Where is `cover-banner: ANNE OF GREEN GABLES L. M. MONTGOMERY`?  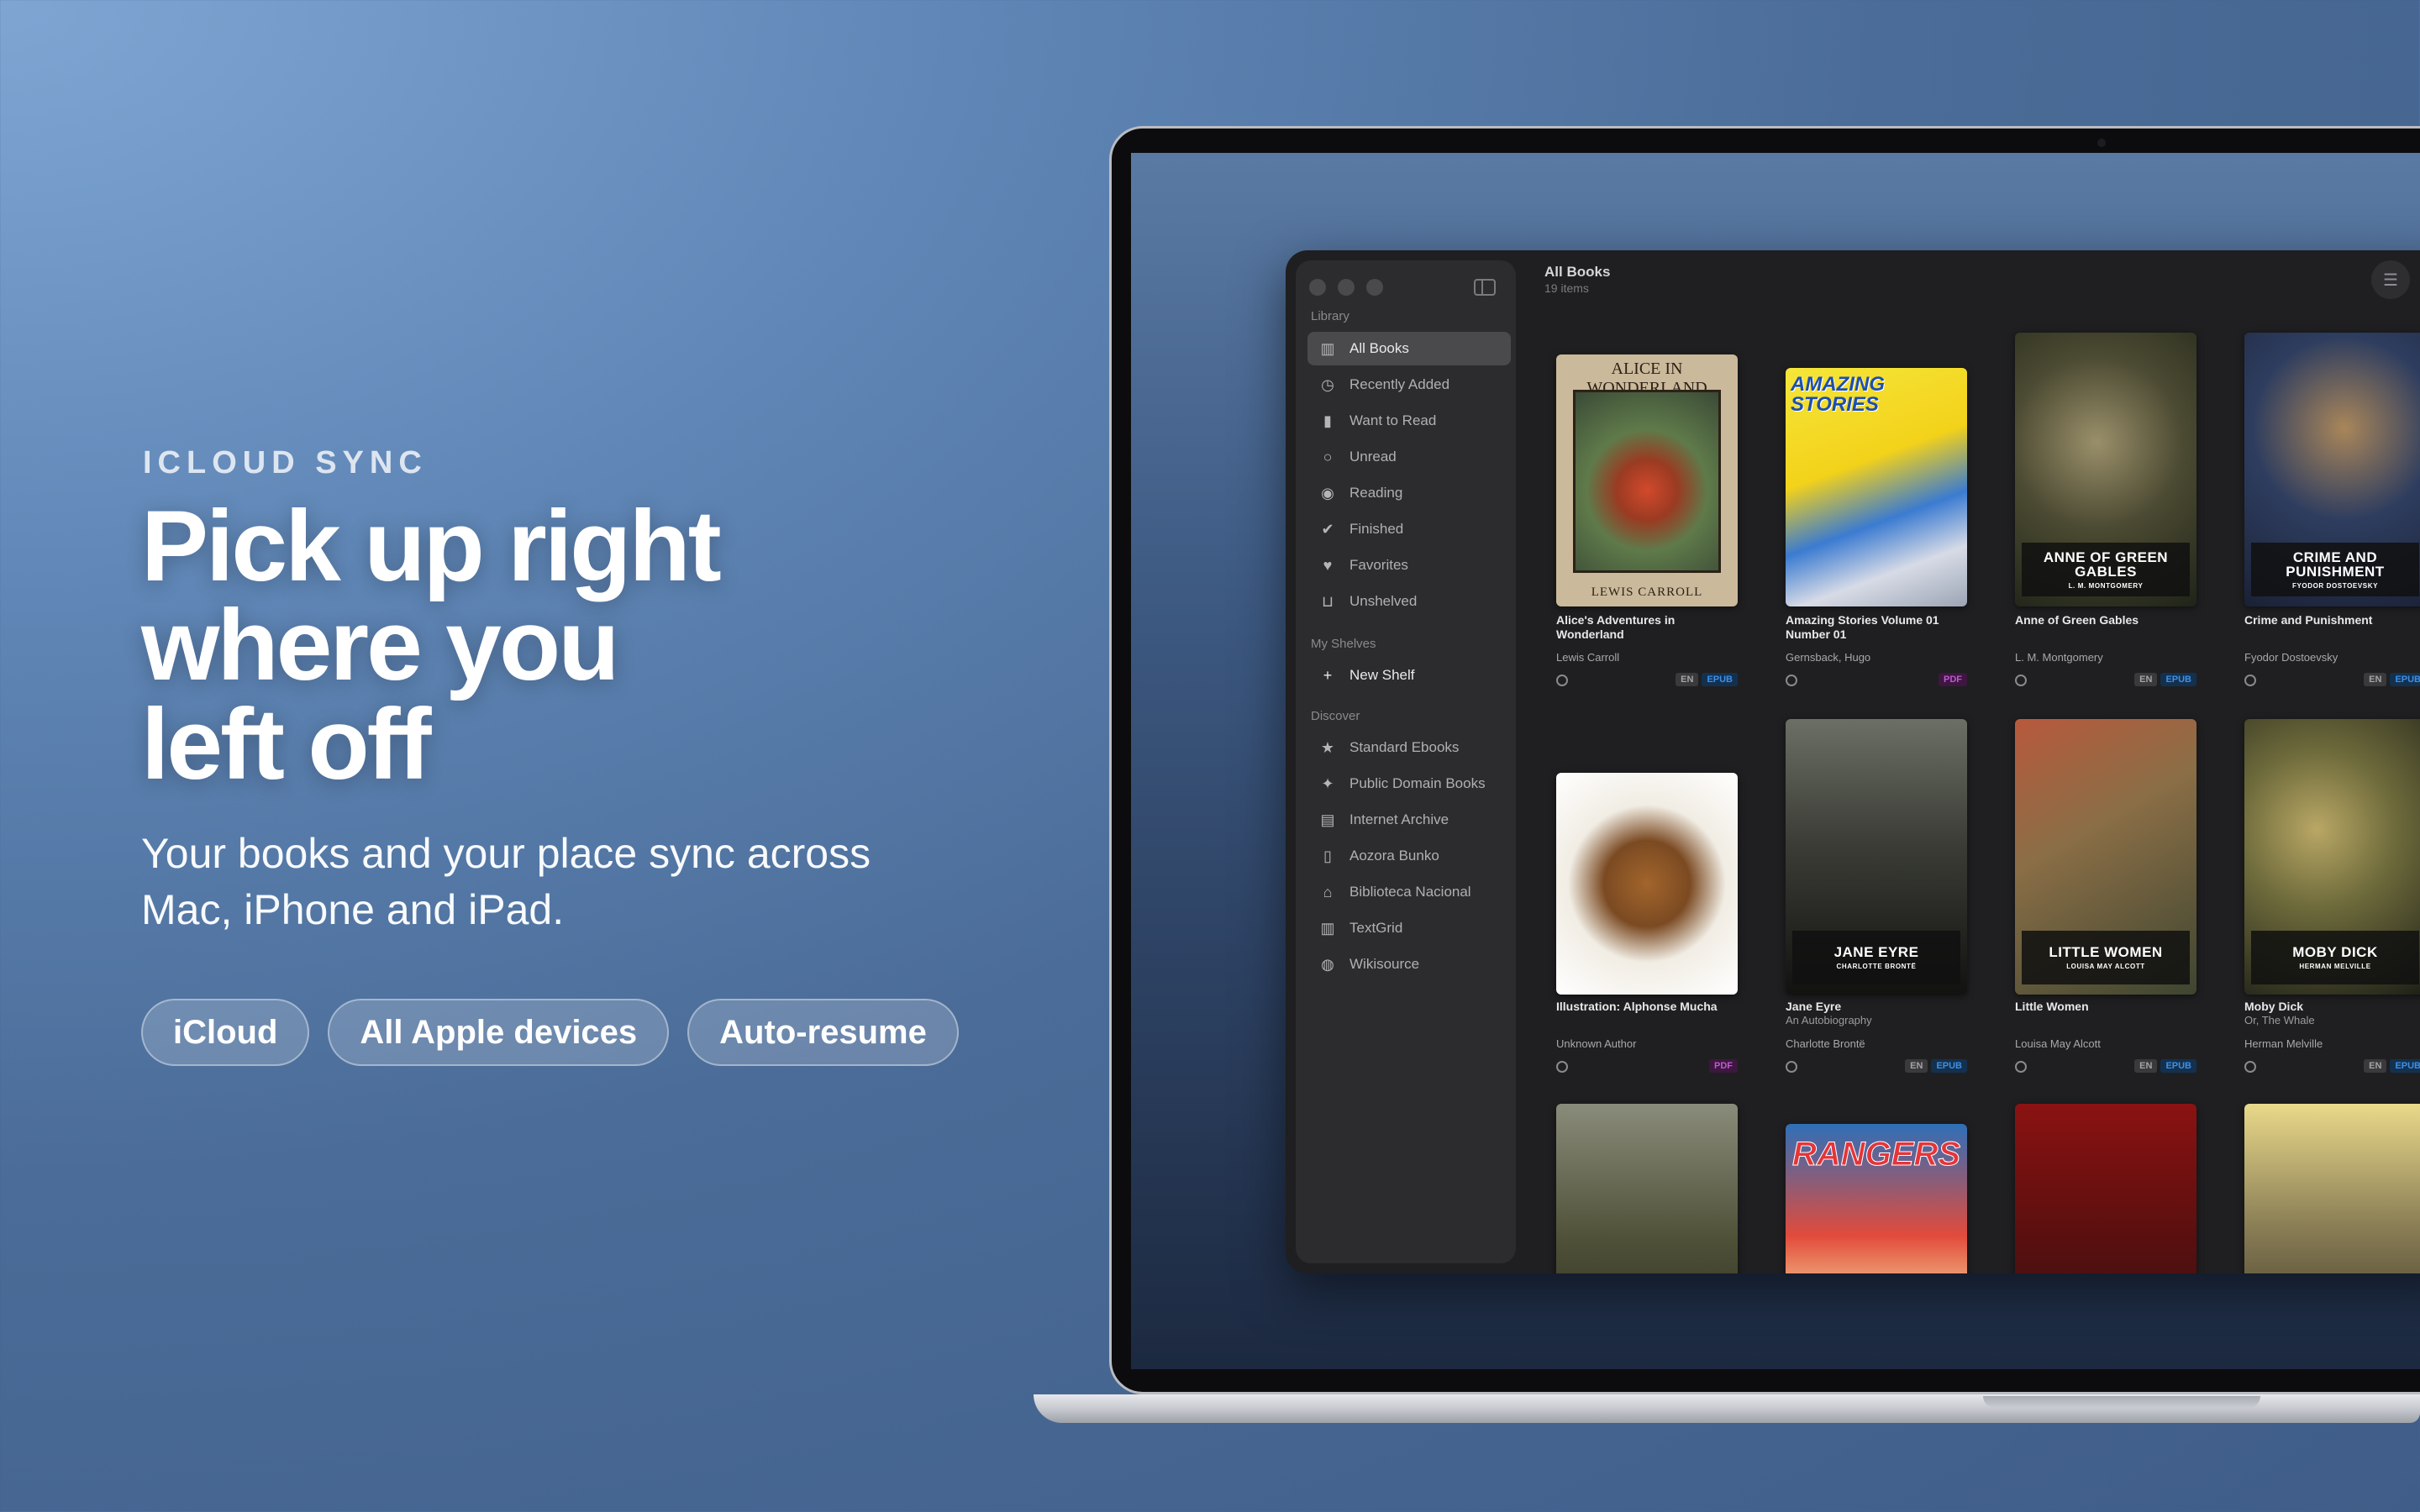 cover-banner: ANNE OF GREEN GABLES L. M. MONTGOMERY is located at coordinates (2106, 569).